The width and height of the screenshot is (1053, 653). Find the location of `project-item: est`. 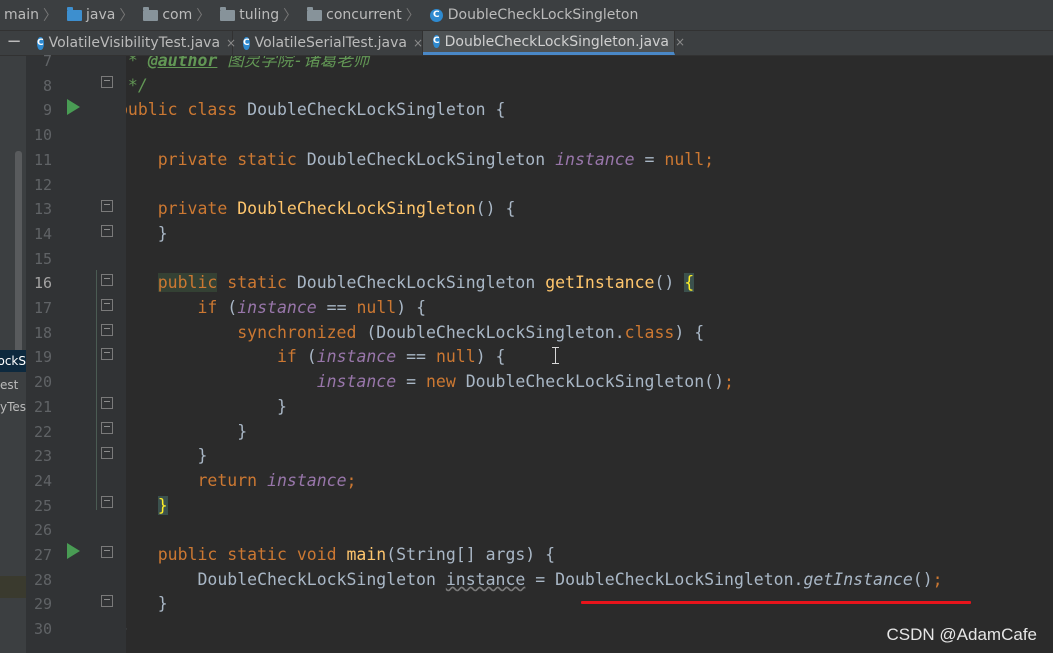

project-item: est is located at coordinates (13, 385).